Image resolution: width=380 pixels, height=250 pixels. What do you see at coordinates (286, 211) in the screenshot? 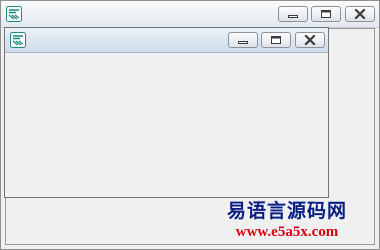
I see `watermark-site-name: 易语言源码网` at bounding box center [286, 211].